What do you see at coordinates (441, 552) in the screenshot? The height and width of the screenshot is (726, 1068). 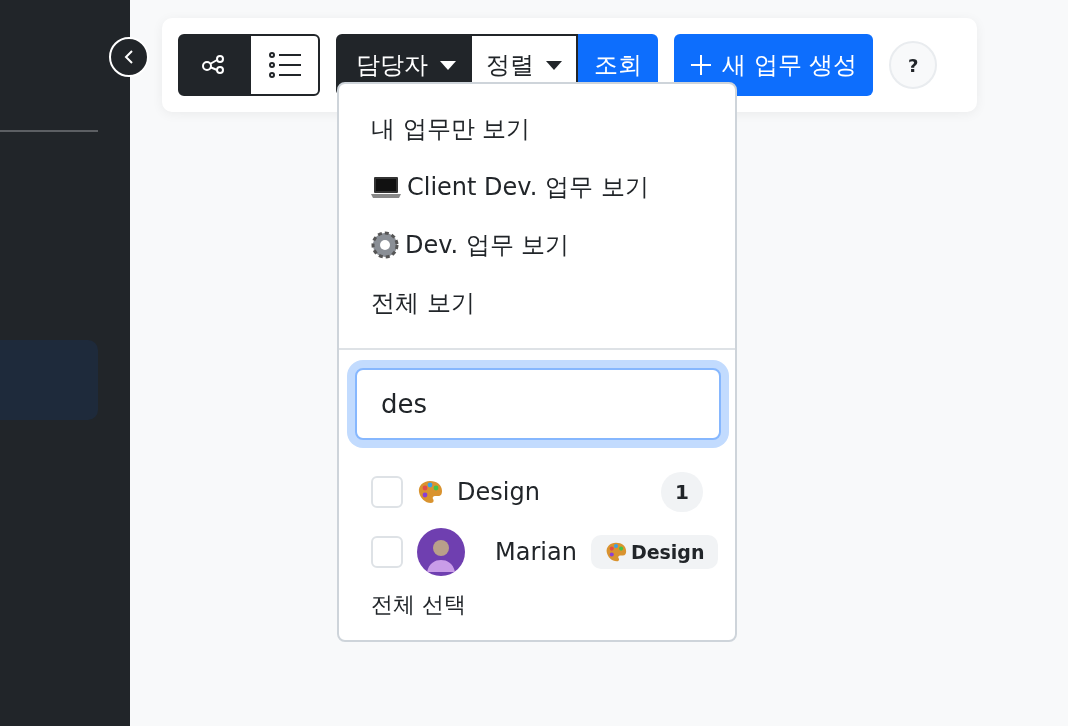 I see `avatar` at bounding box center [441, 552].